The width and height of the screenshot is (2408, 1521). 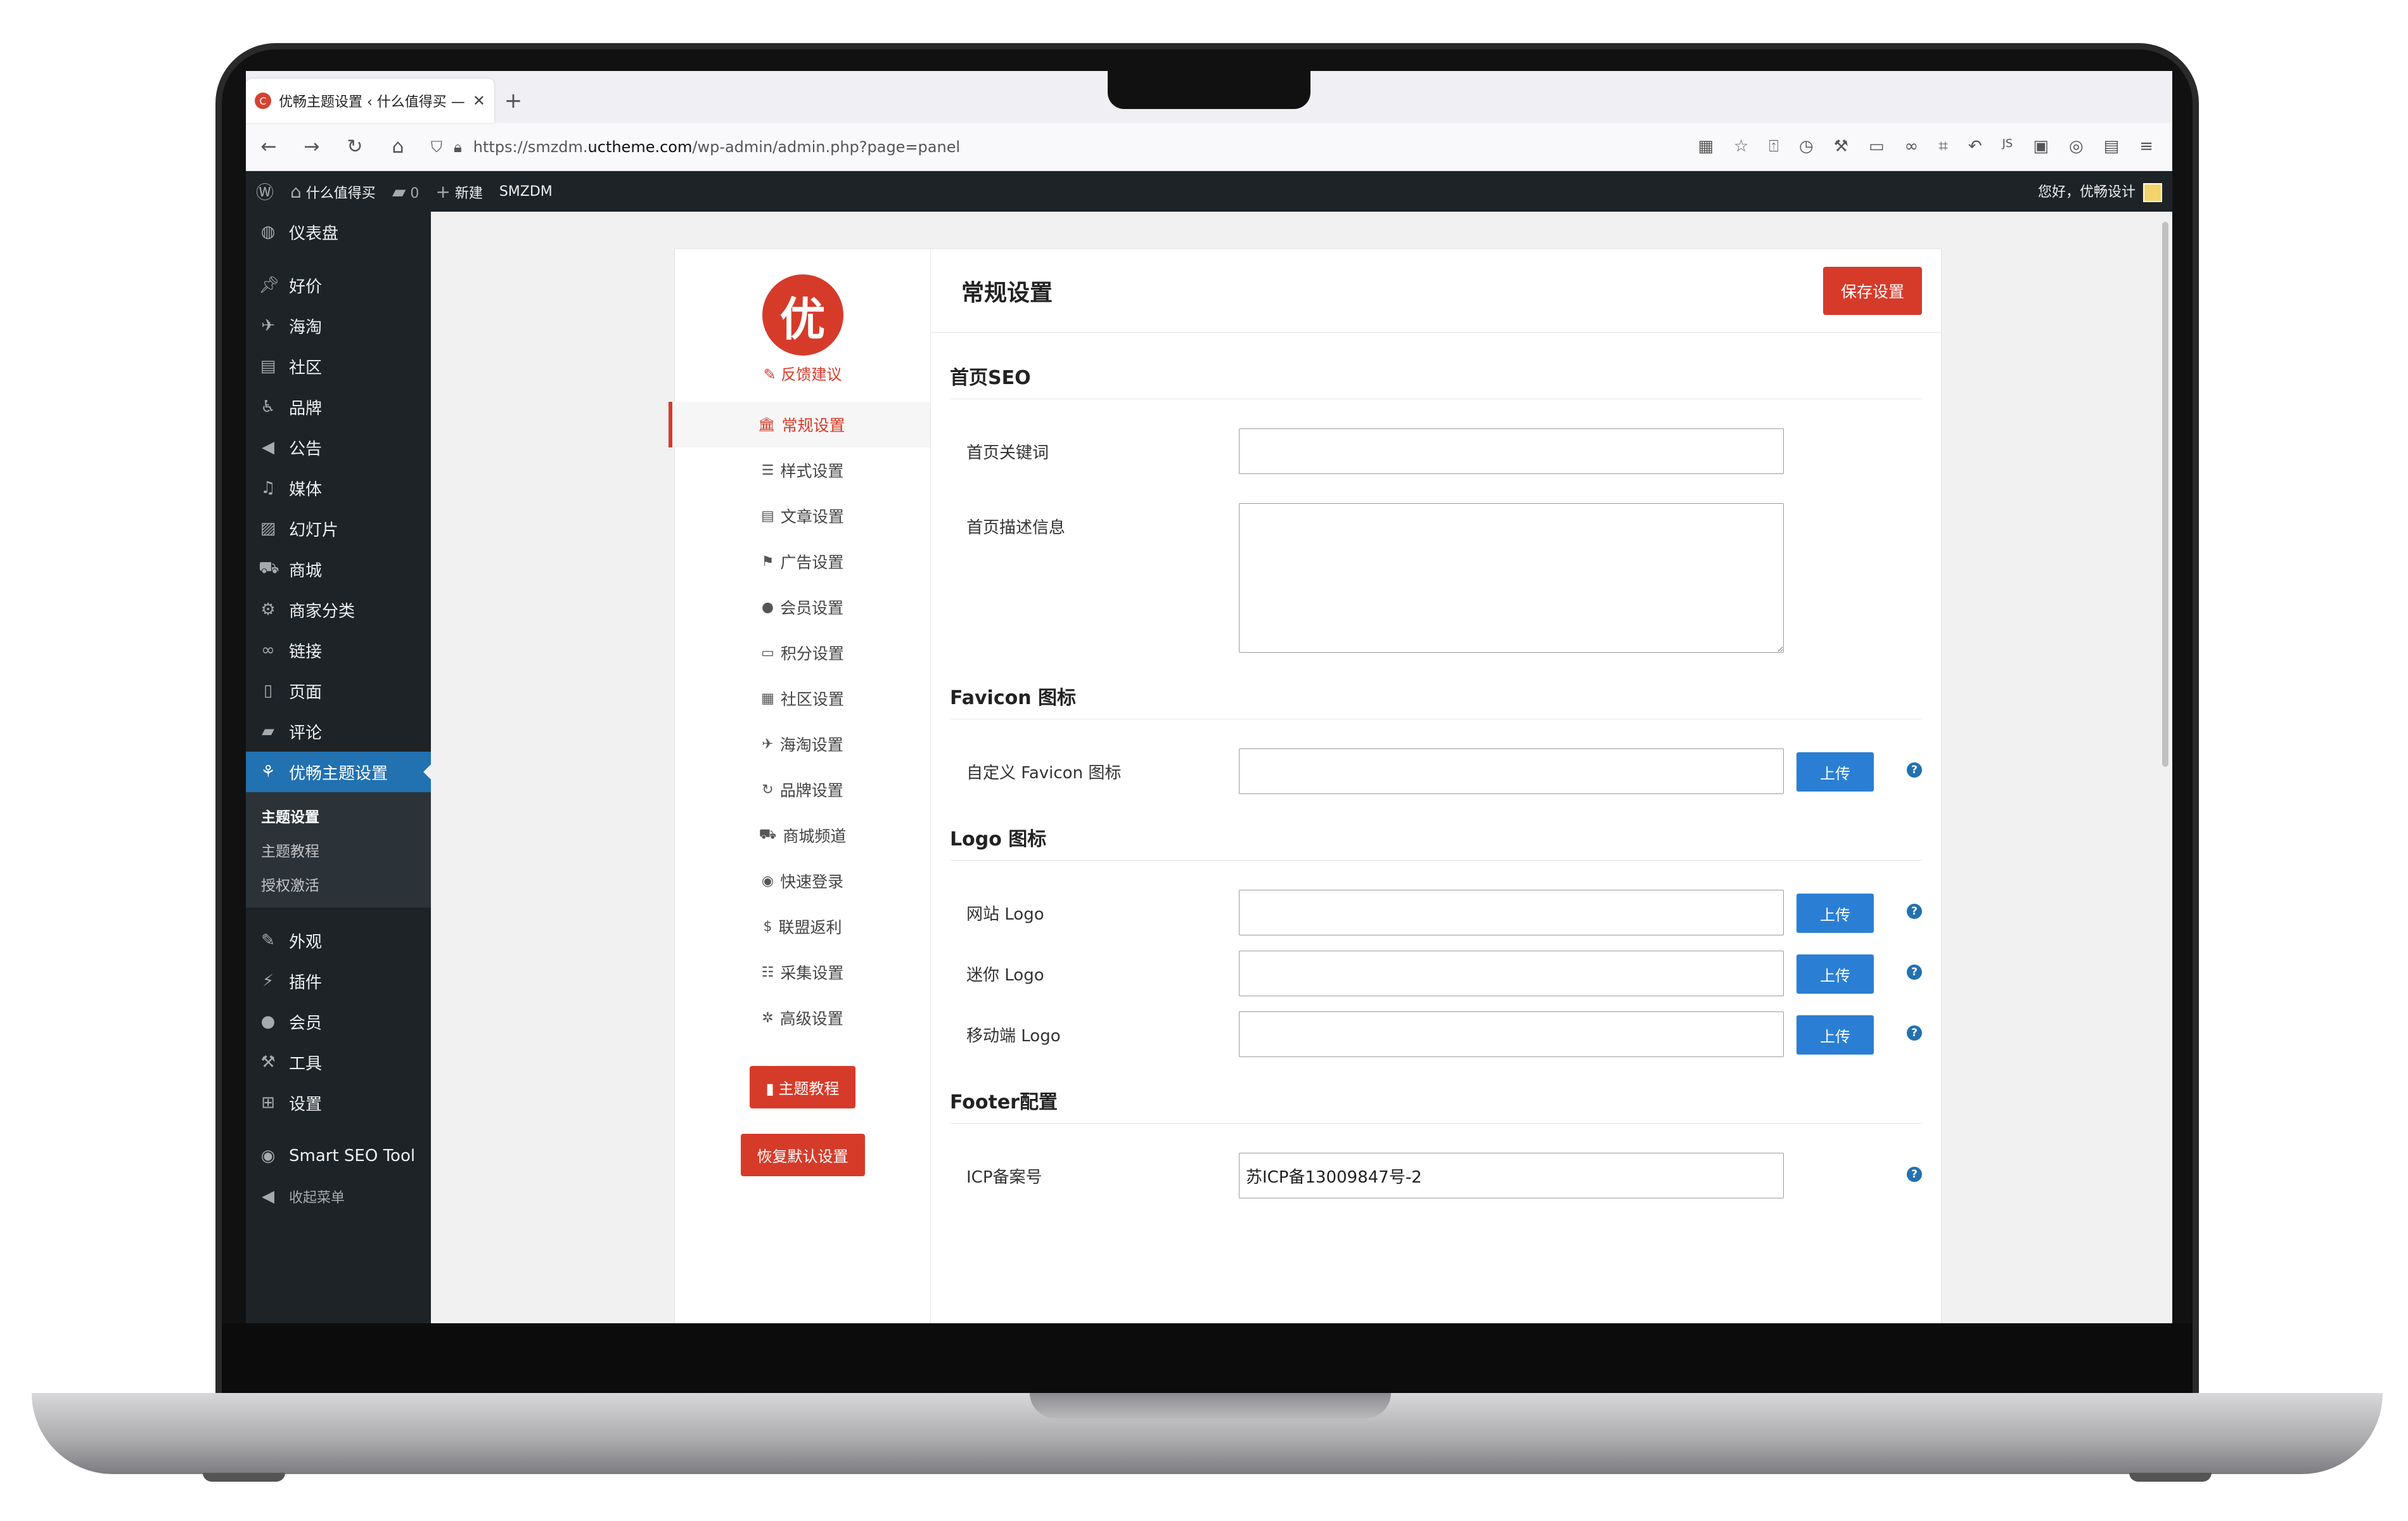 I want to click on optnav-brand: ↻ 品牌设置, so click(x=802, y=790).